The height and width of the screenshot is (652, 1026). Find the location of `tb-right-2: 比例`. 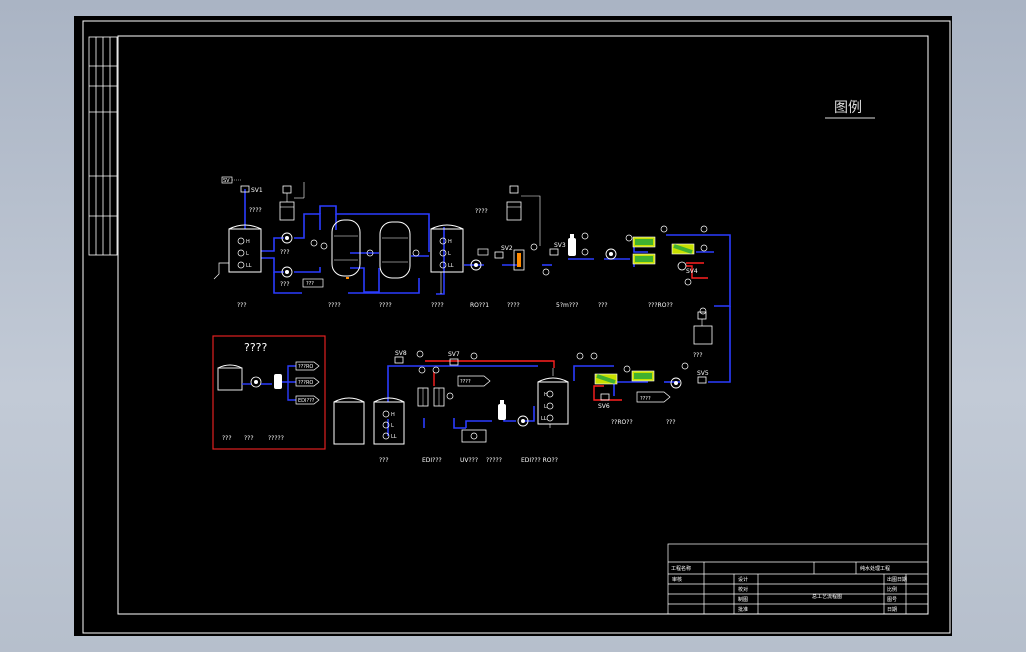

tb-right-2: 比例 is located at coordinates (892, 589).